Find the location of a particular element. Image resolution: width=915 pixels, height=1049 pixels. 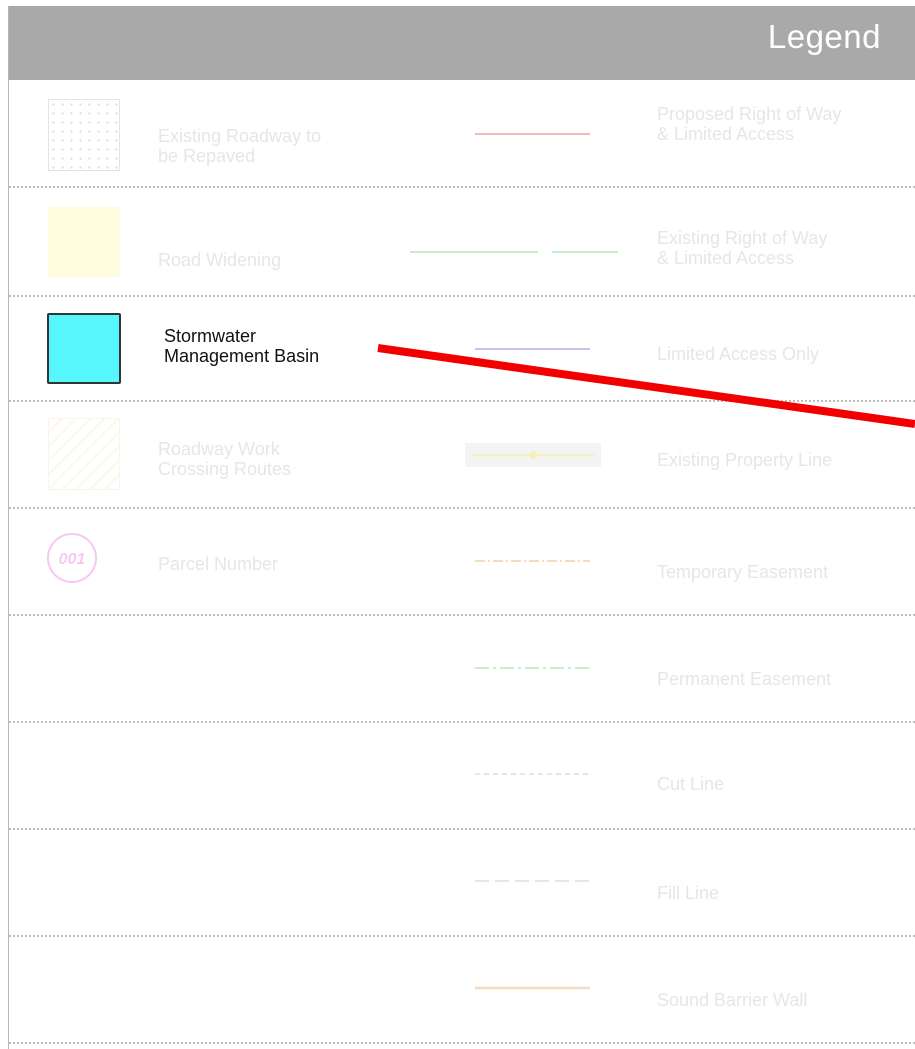

label-existing-row: Existing Right of Way & Limited Access is located at coordinates (742, 248).